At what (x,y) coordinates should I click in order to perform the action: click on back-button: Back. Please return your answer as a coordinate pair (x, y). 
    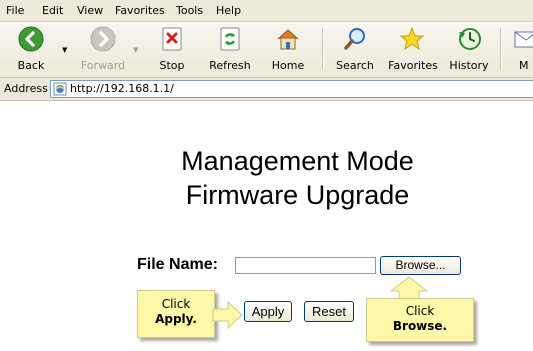
    Looking at the image, I should click on (31, 49).